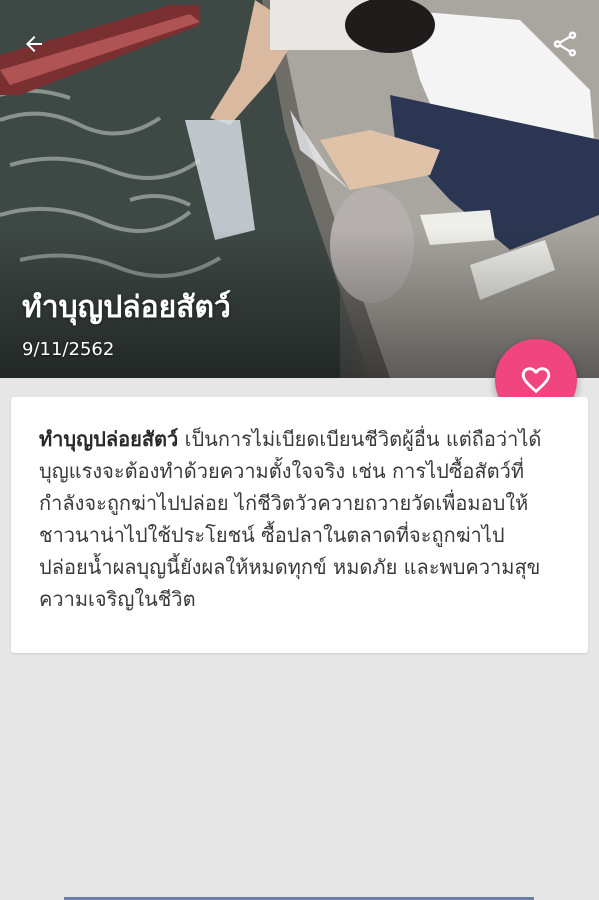 This screenshot has height=900, width=599. I want to click on post-date: 9/11/2562, so click(68, 349).